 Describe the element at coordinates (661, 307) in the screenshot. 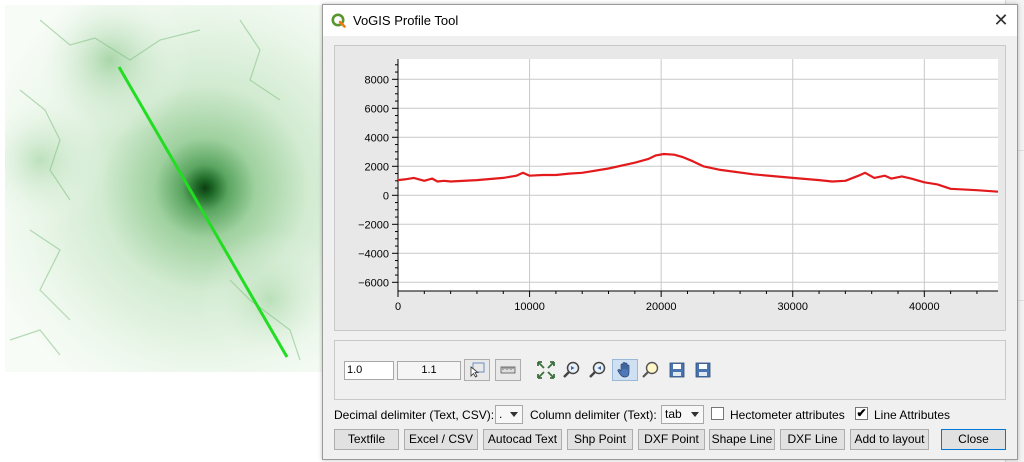

I see `x-tick-label: 20000` at that location.